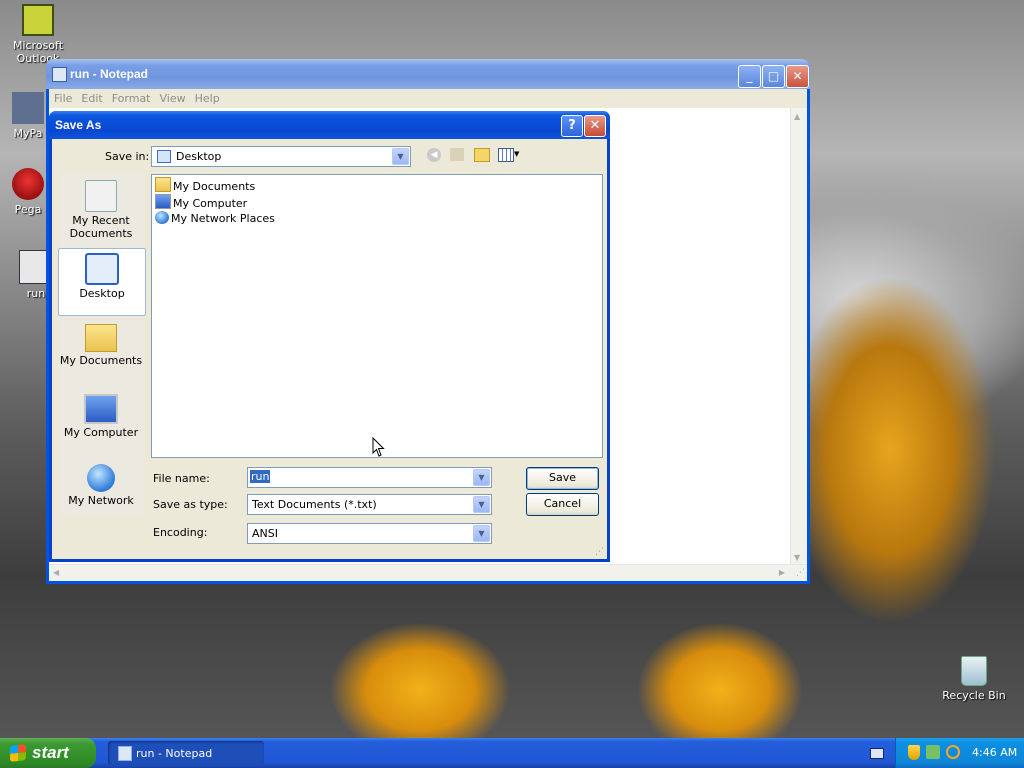 The height and width of the screenshot is (768, 1024). Describe the element at coordinates (457, 154) in the screenshot. I see `up-folder-icon` at that location.